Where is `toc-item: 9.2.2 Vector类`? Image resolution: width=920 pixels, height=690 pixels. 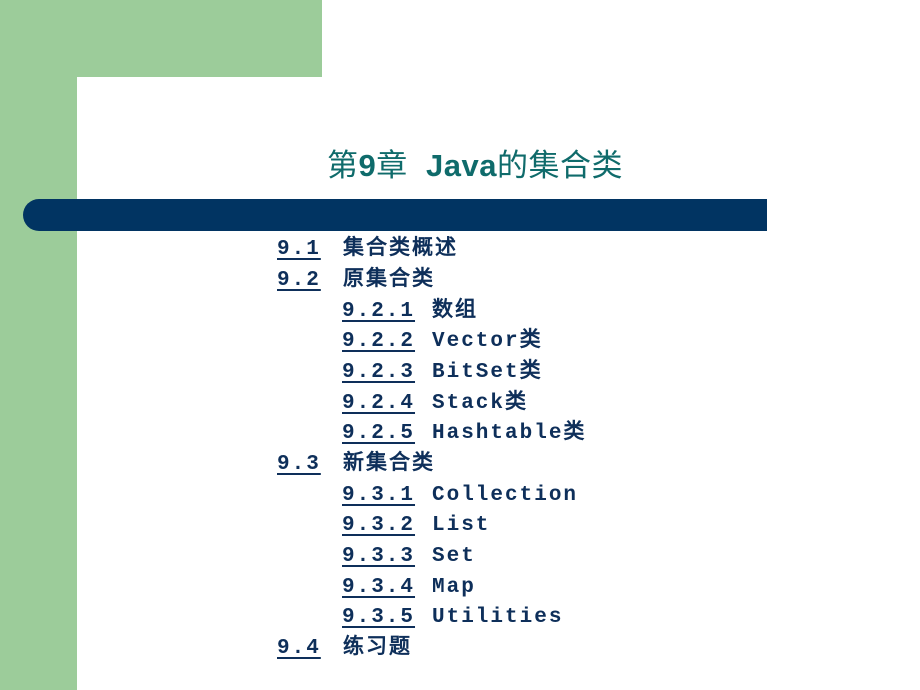
toc-item: 9.2.2 Vector类 is located at coordinates (441, 342).